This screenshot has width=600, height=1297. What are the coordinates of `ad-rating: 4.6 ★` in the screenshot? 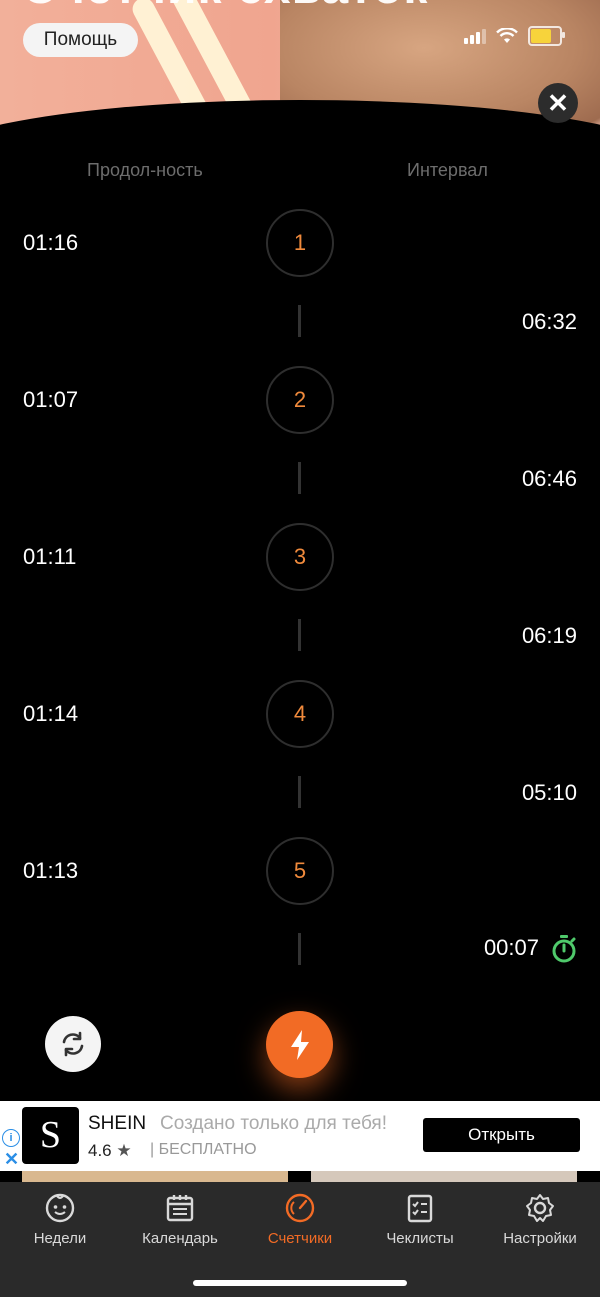 It's located at (110, 1151).